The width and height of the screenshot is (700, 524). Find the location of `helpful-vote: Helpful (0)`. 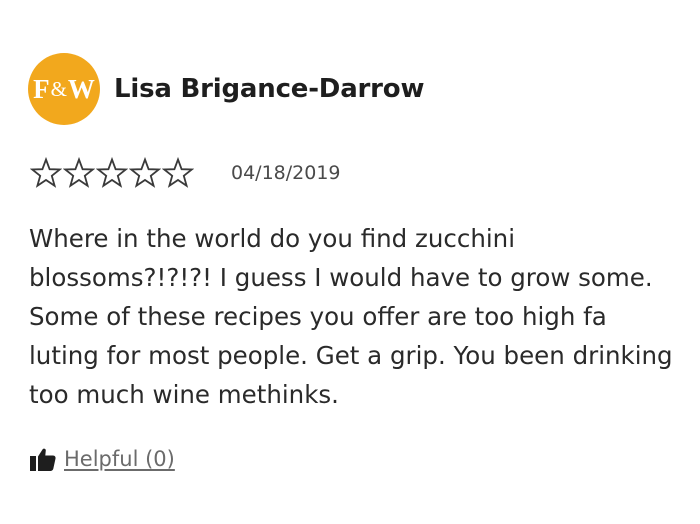

helpful-vote: Helpful (0) is located at coordinates (102, 459).